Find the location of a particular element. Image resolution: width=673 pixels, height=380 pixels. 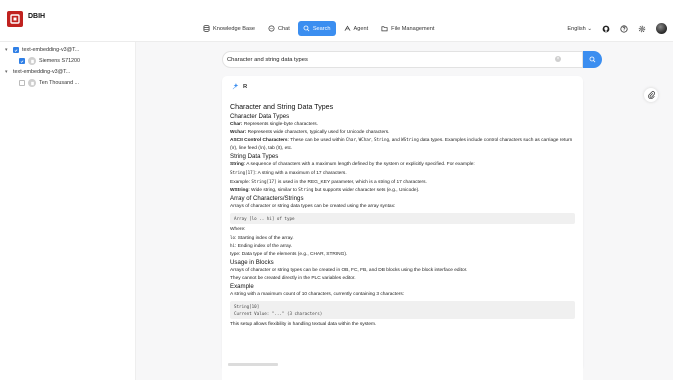

sparkle-icon is located at coordinates (235, 86).